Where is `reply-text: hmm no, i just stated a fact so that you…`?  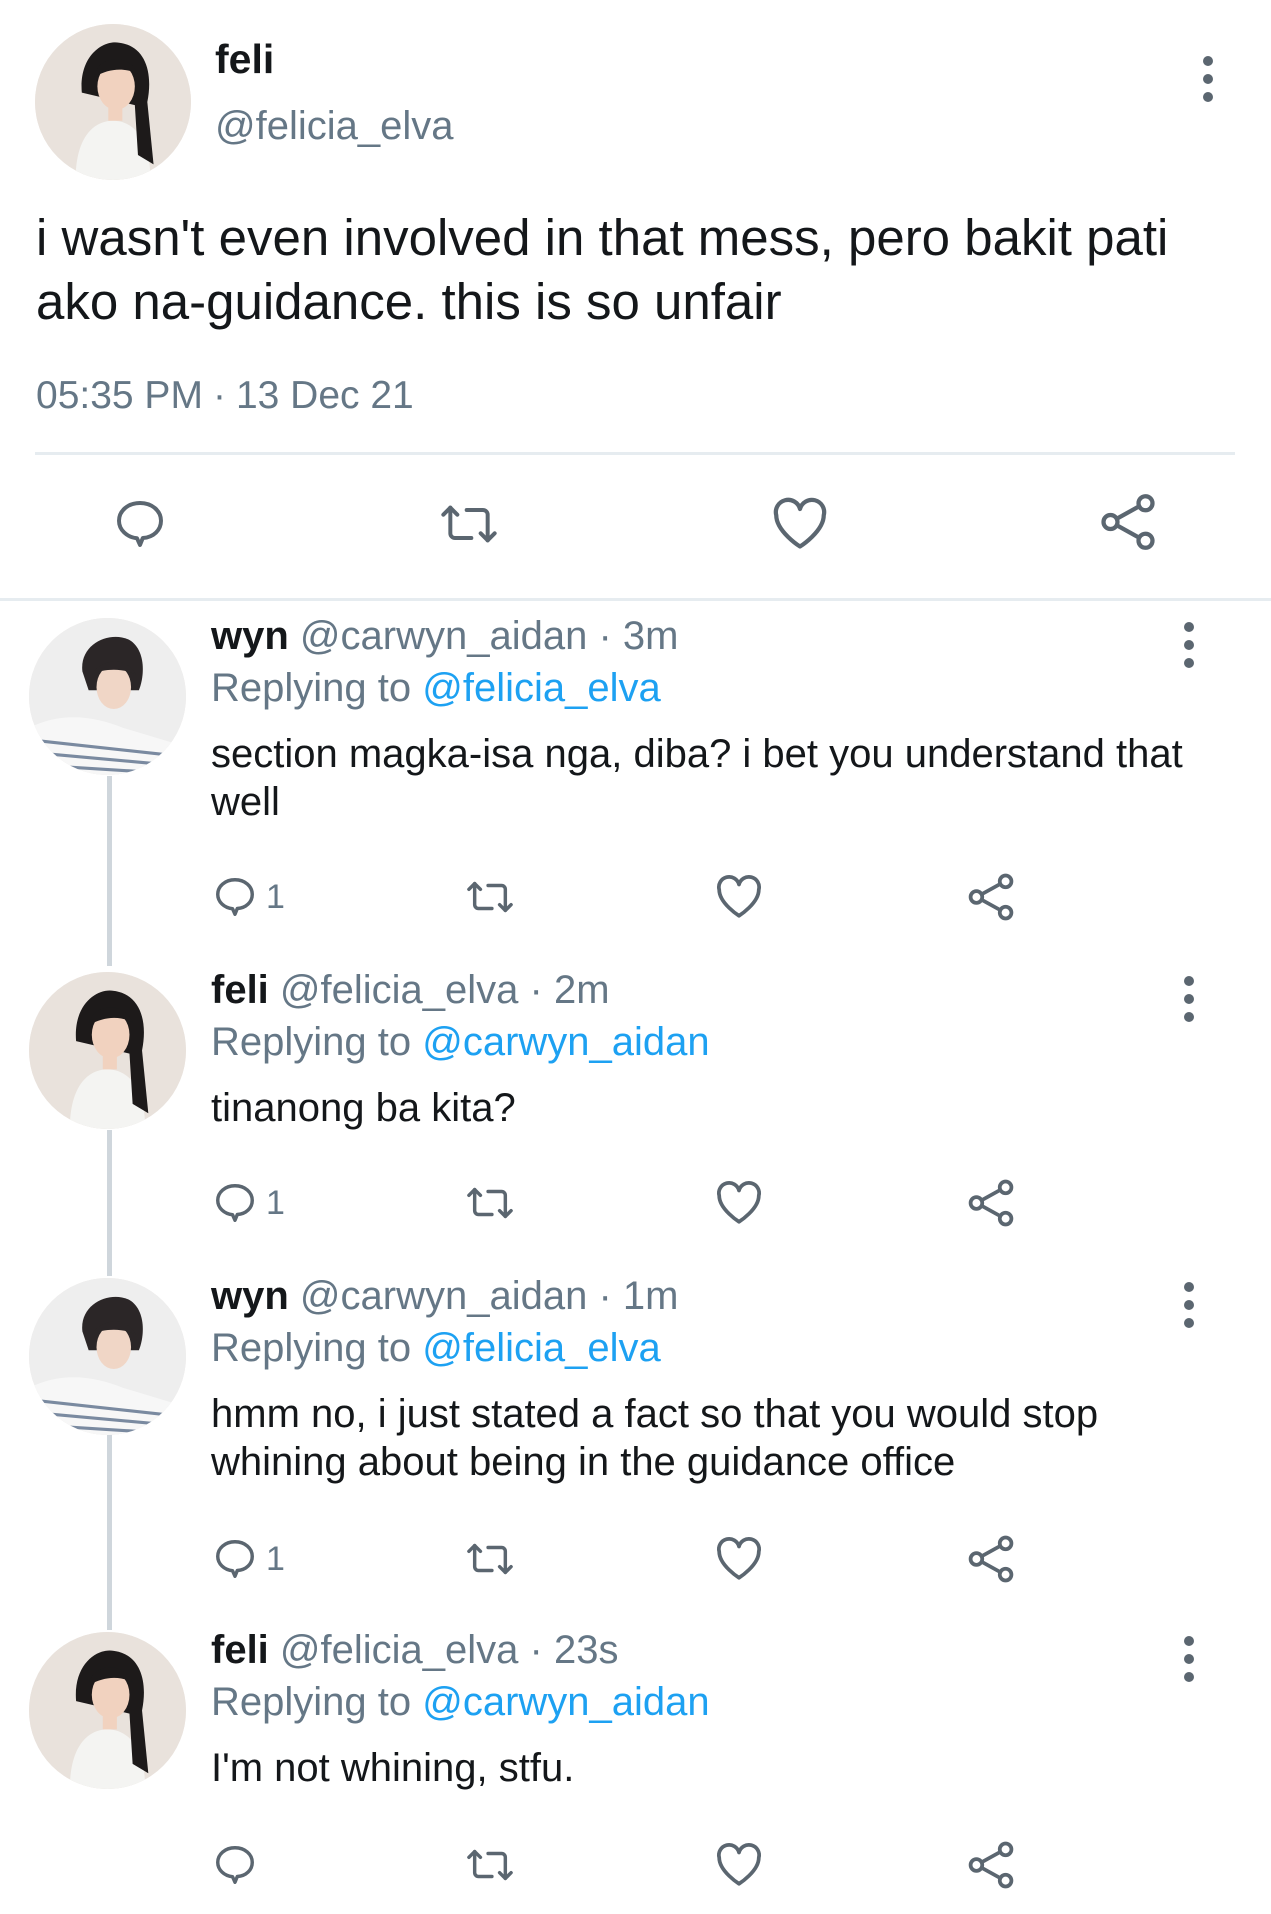
reply-text: hmm no, i just stated a fact so that you… is located at coordinates (655, 1438).